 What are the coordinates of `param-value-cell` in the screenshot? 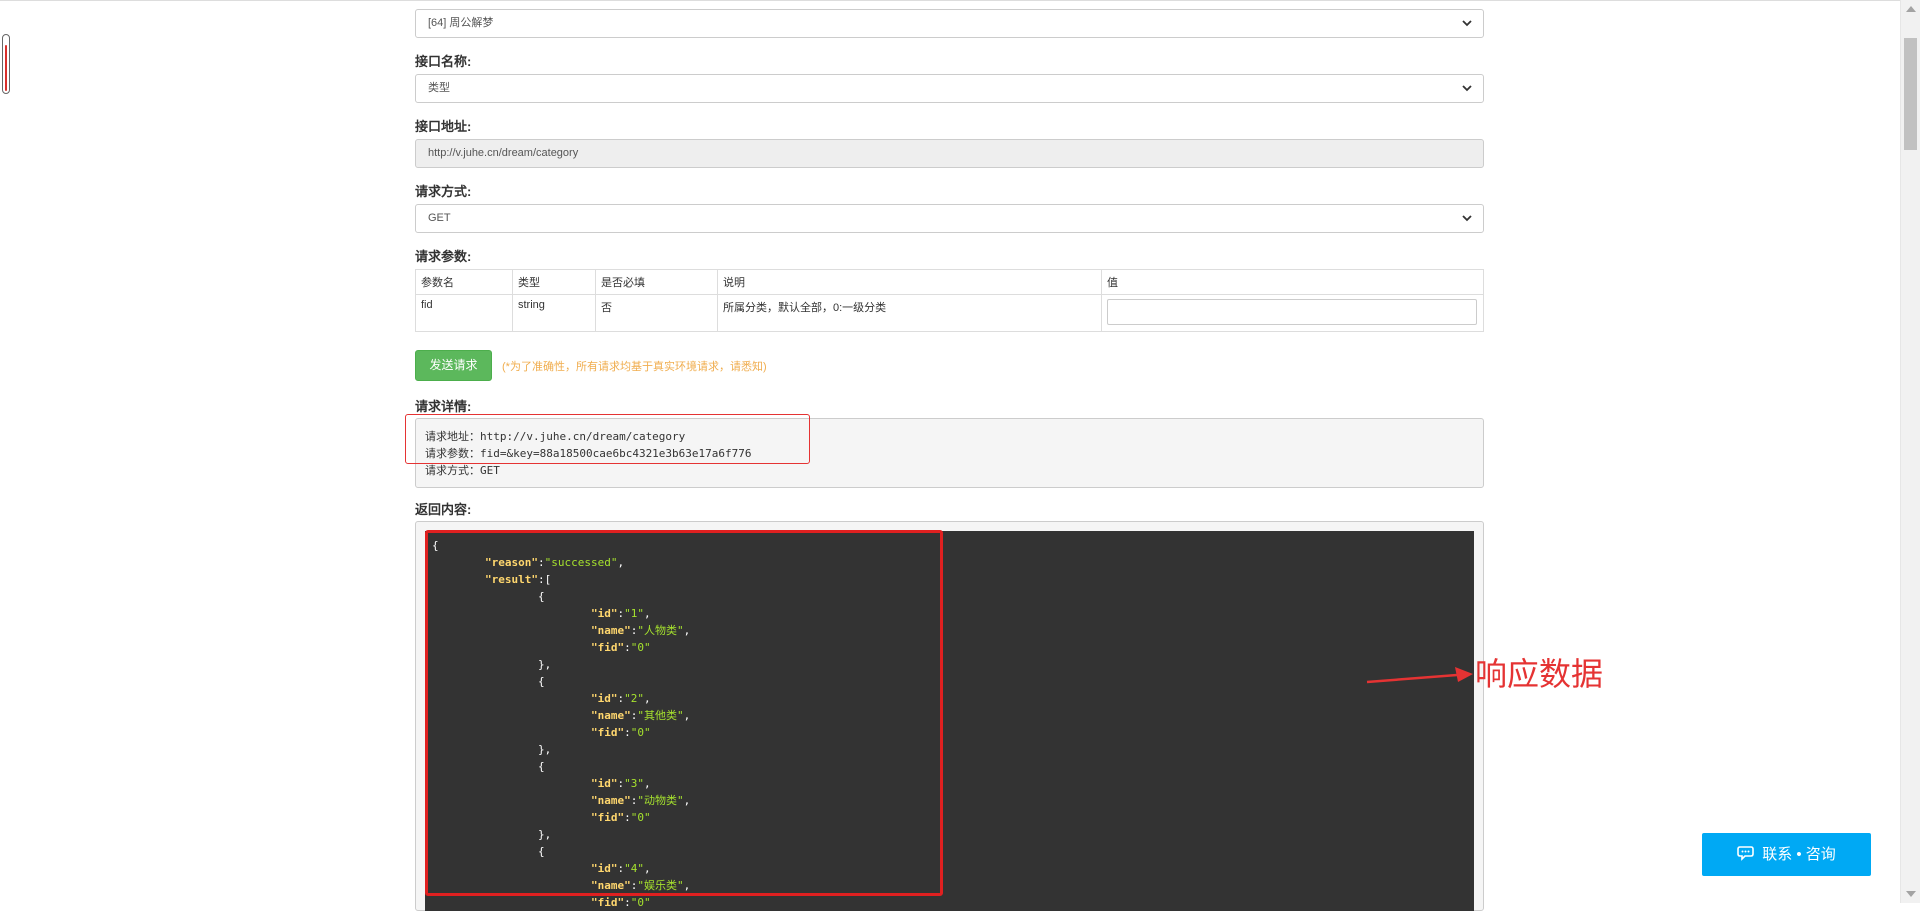 It's located at (1292, 313).